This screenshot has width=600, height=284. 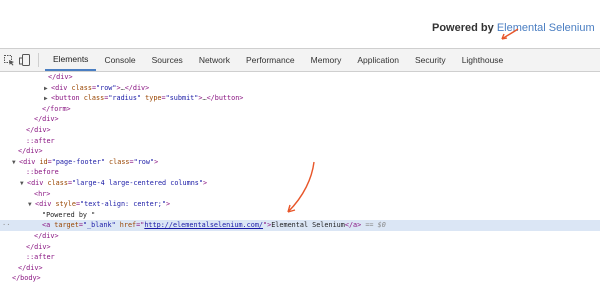 I want to click on attribute-name: style, so click(x=65, y=204).